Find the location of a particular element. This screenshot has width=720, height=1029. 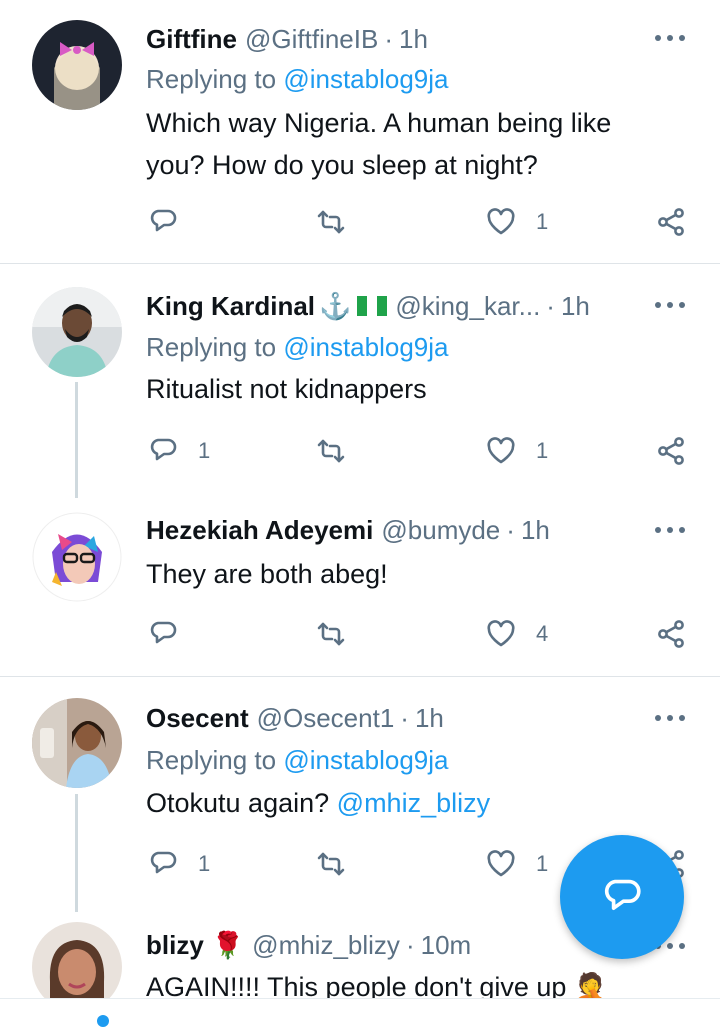

timestamp: 10m is located at coordinates (446, 945).